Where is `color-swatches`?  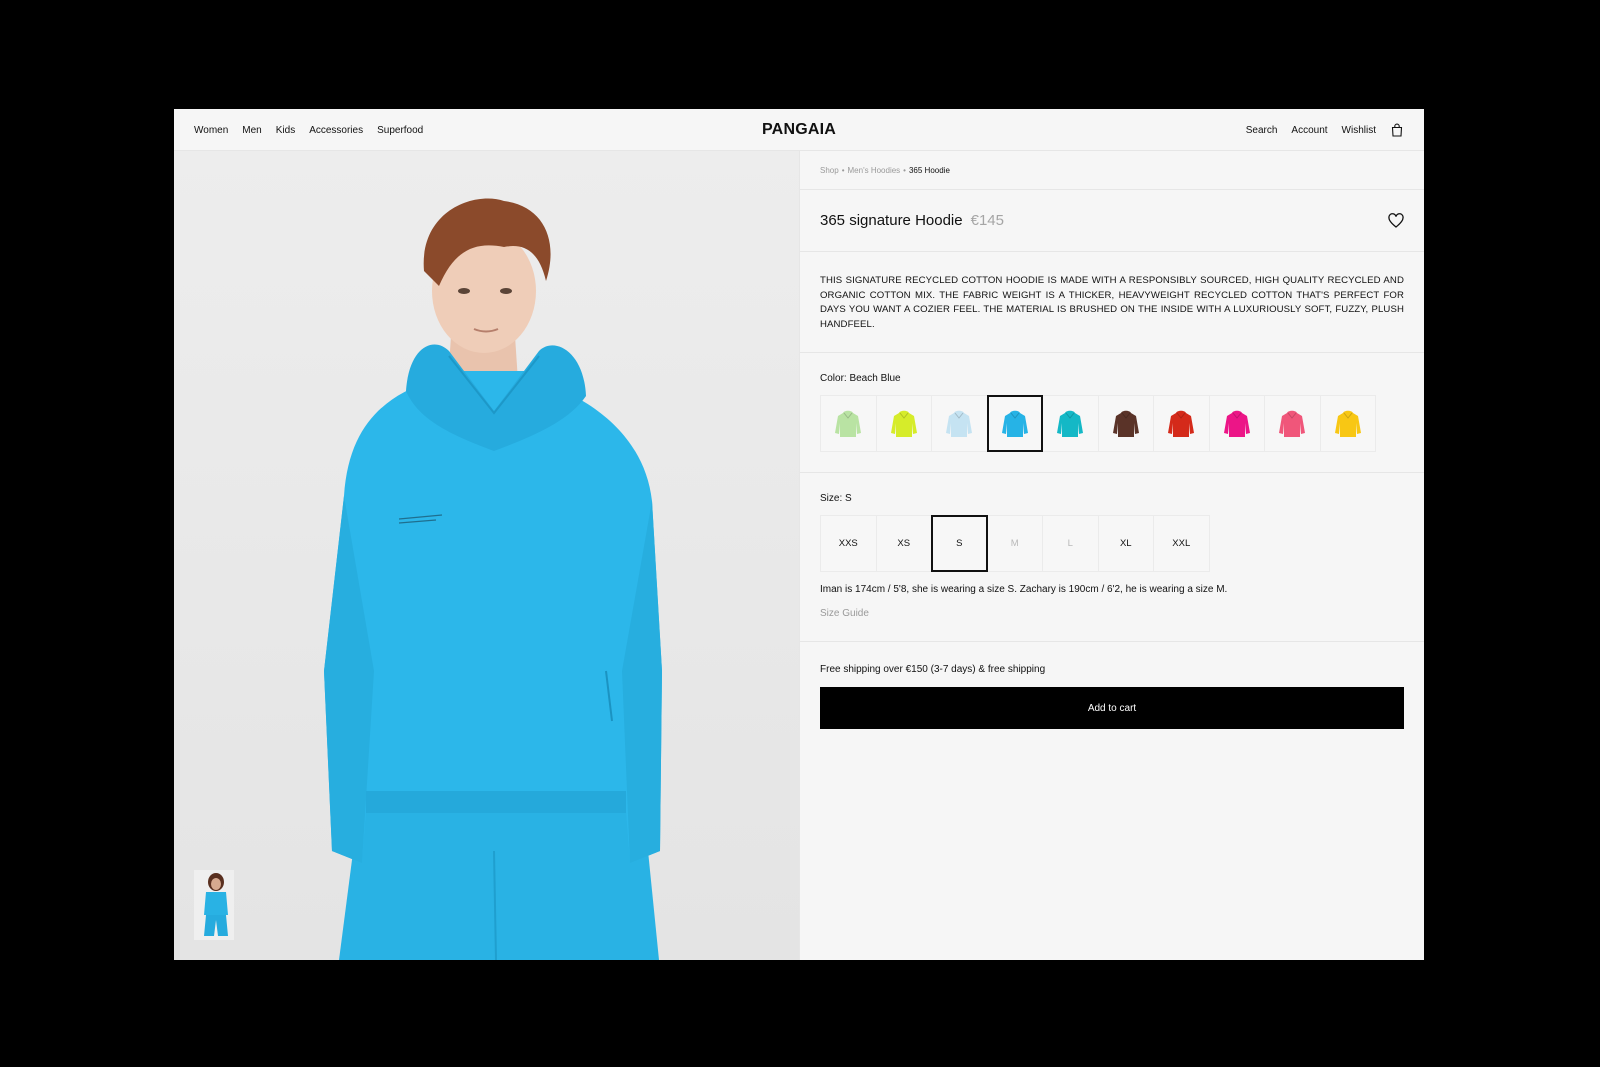 color-swatches is located at coordinates (1112, 424).